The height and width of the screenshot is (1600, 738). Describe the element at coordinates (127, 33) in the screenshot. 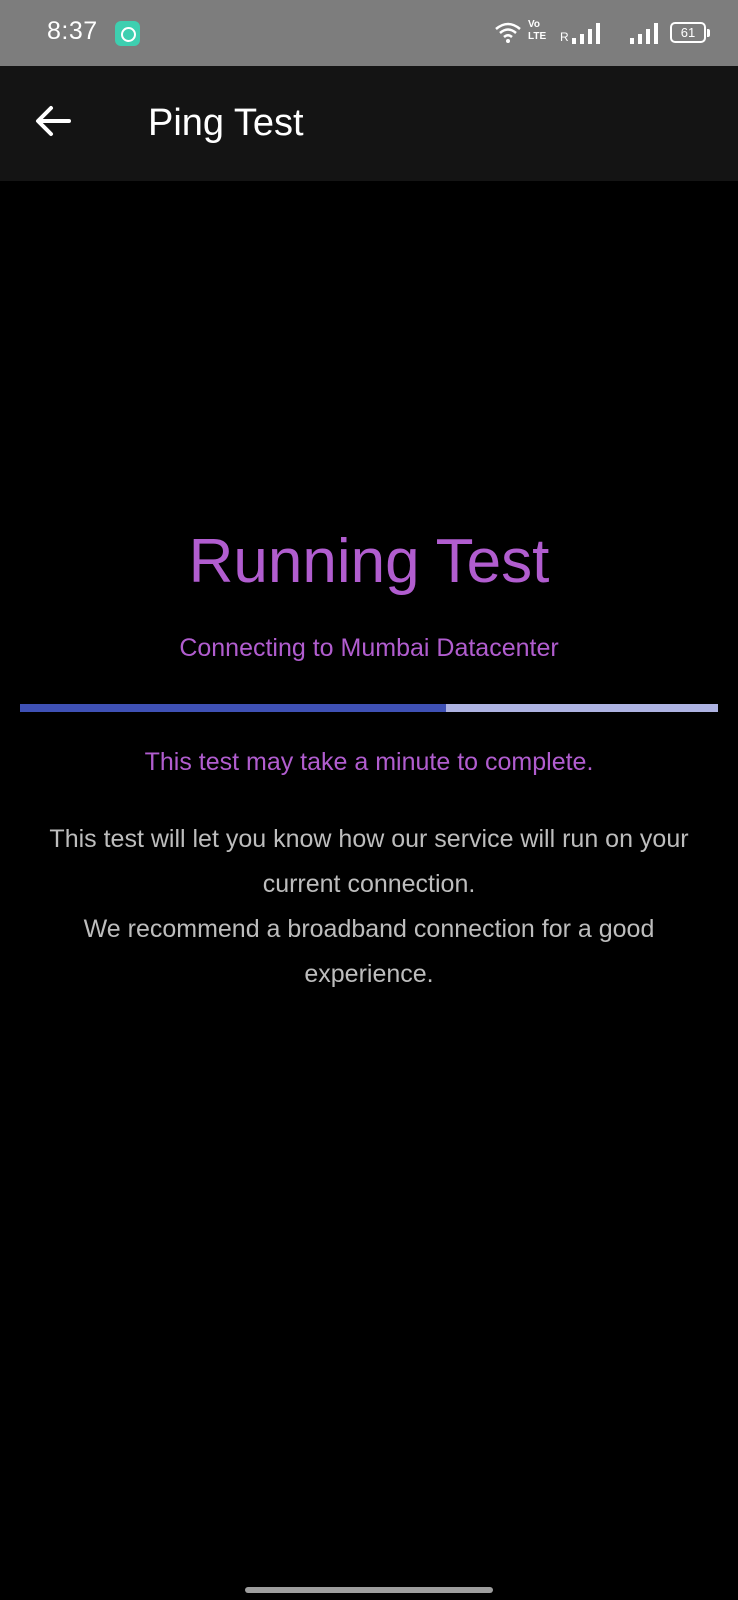

I see `app-notification-icon` at that location.